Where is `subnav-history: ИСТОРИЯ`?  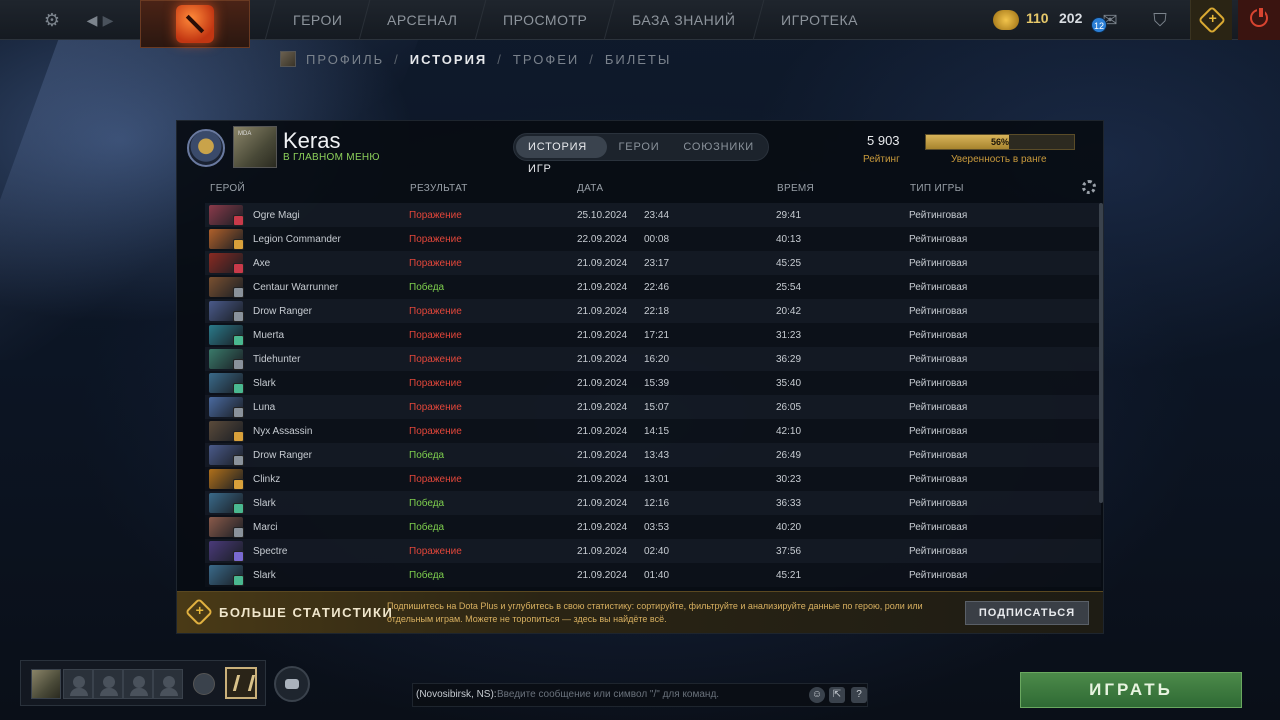 subnav-history: ИСТОРИЯ is located at coordinates (449, 59).